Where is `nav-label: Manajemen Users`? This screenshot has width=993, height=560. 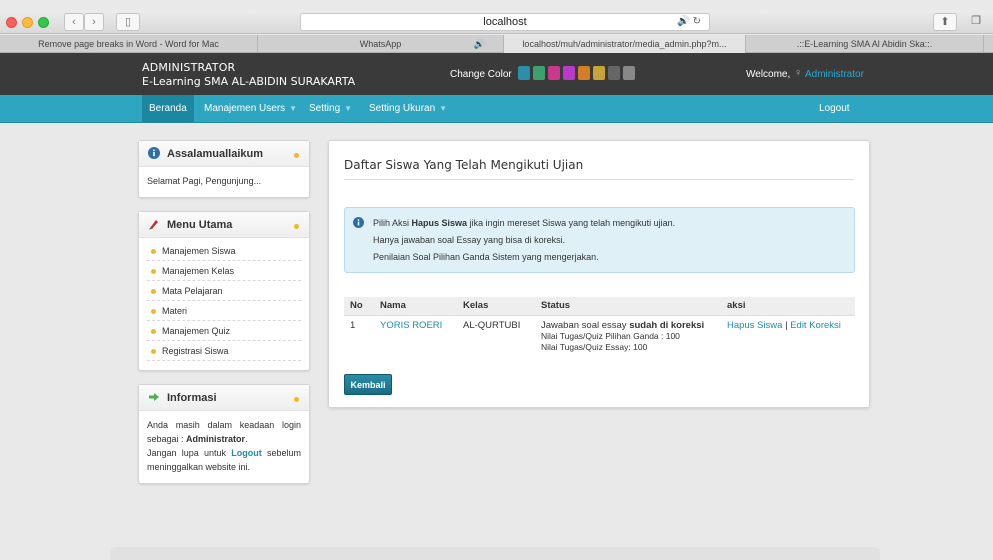
nav-label: Manajemen Users is located at coordinates (245, 108).